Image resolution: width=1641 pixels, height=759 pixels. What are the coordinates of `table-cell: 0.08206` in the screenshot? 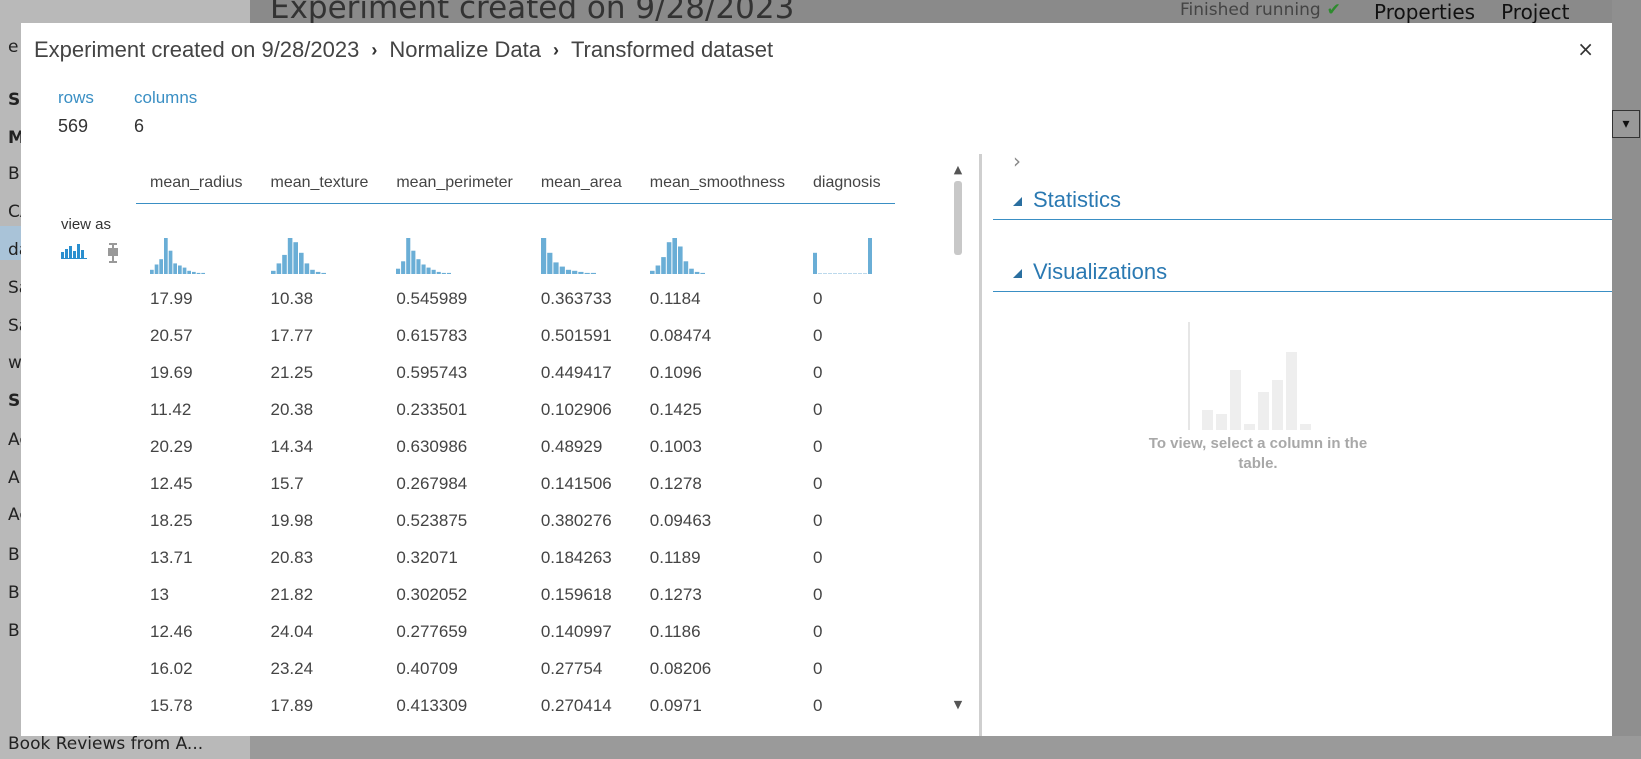 It's located at (717, 668).